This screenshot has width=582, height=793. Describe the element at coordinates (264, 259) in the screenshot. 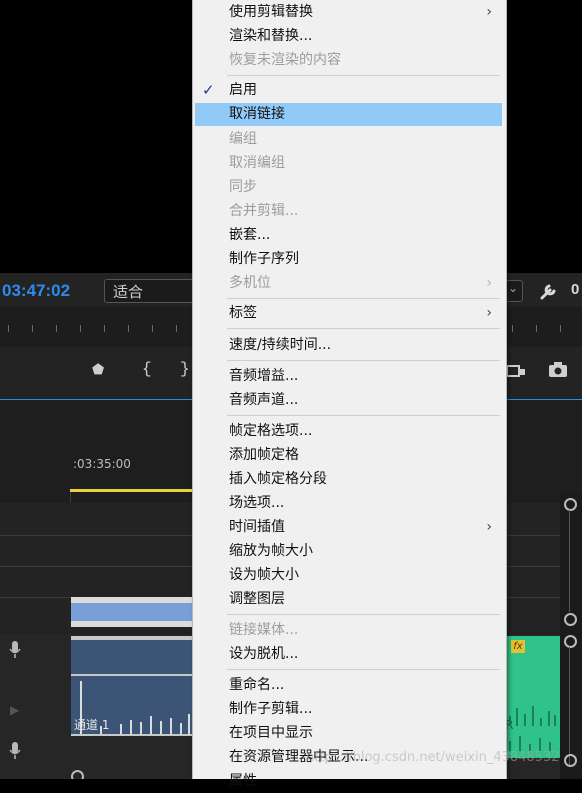

I see `menu-item-label: 制作子序列` at that location.